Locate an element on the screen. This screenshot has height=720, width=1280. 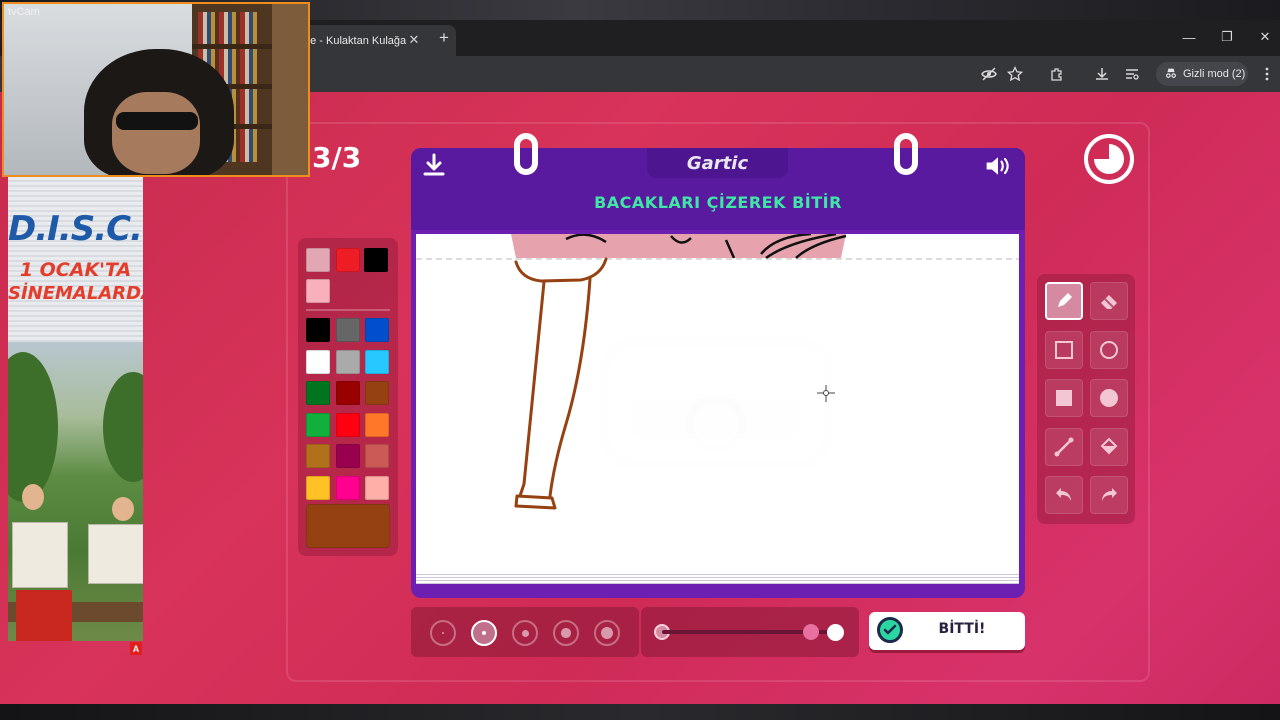
current-color-swatch is located at coordinates (348, 526).